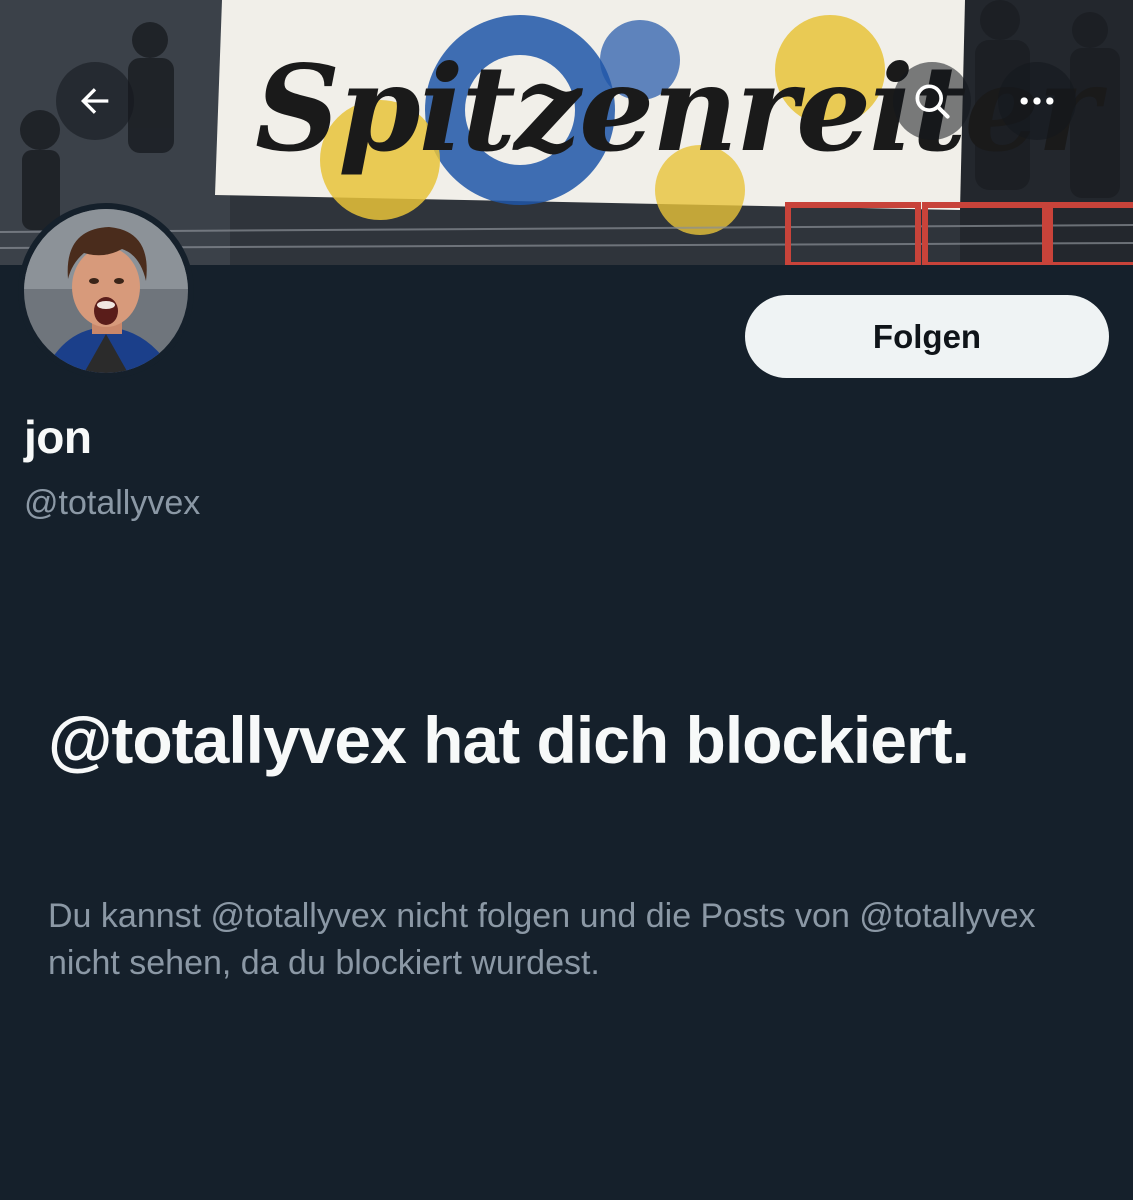 The image size is (1133, 1200). I want to click on search-icon, so click(932, 101).